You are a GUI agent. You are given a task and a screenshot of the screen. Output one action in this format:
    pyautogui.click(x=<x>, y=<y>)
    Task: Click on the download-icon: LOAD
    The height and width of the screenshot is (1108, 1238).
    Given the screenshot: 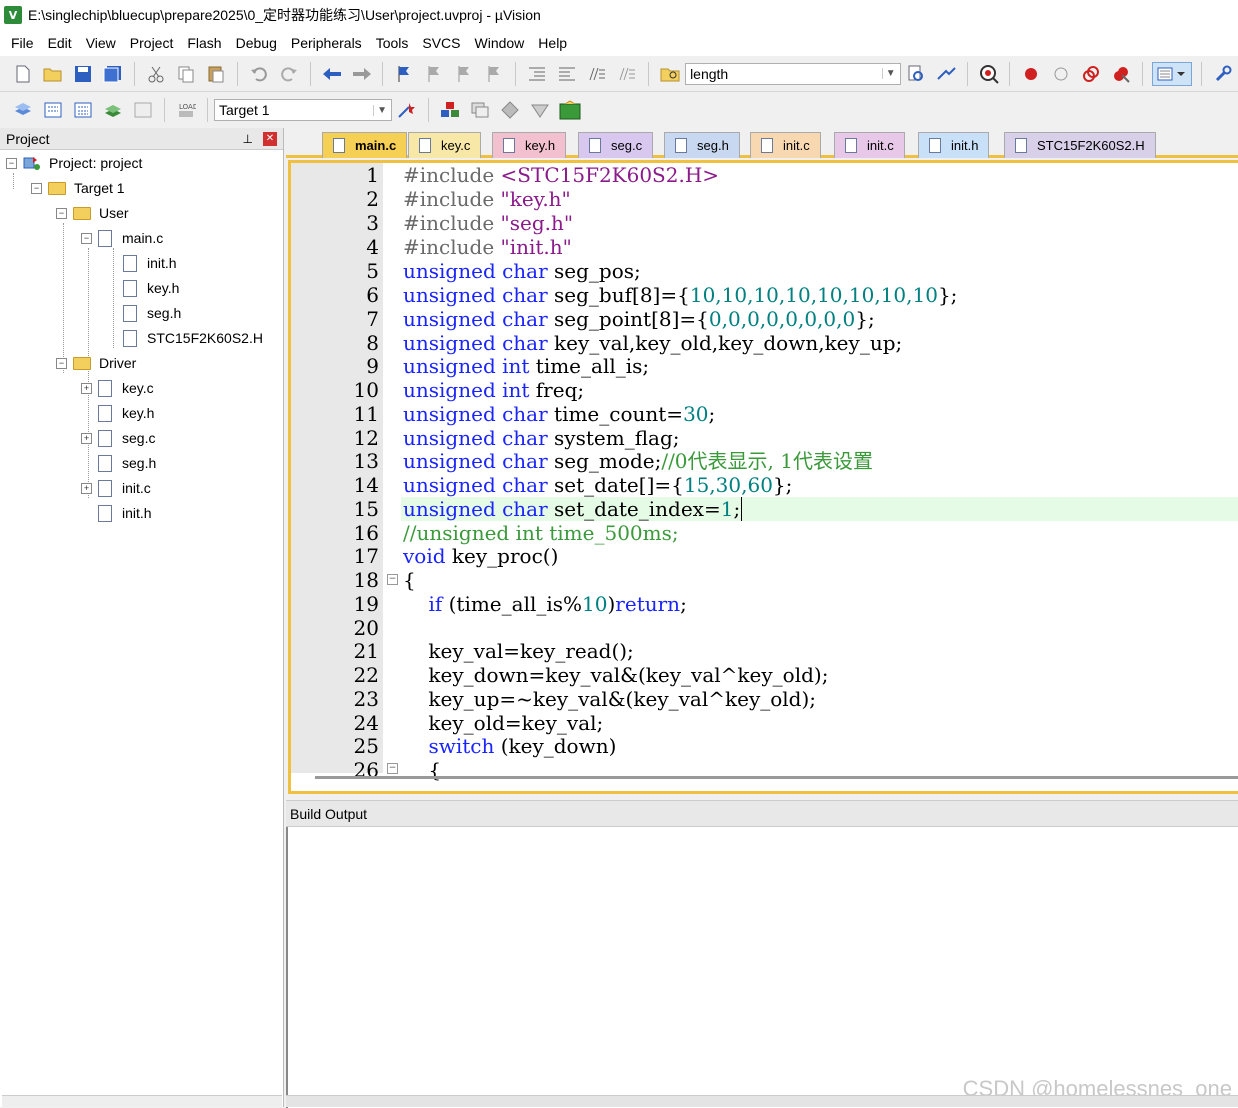 What is the action you would take?
    pyautogui.click(x=186, y=110)
    